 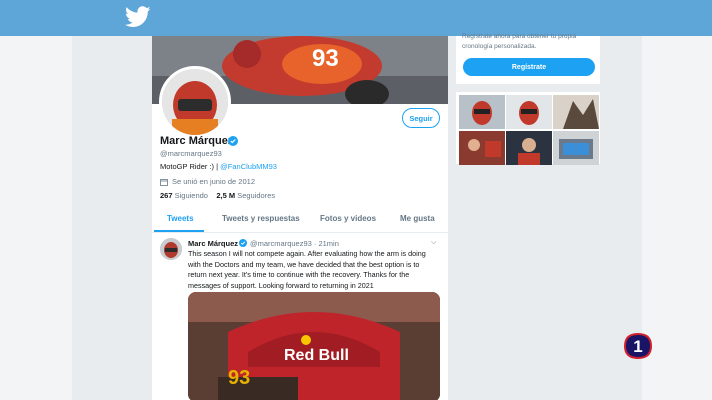 What do you see at coordinates (213, 181) in the screenshot?
I see `joined-text: Se unió en junio de 2012` at bounding box center [213, 181].